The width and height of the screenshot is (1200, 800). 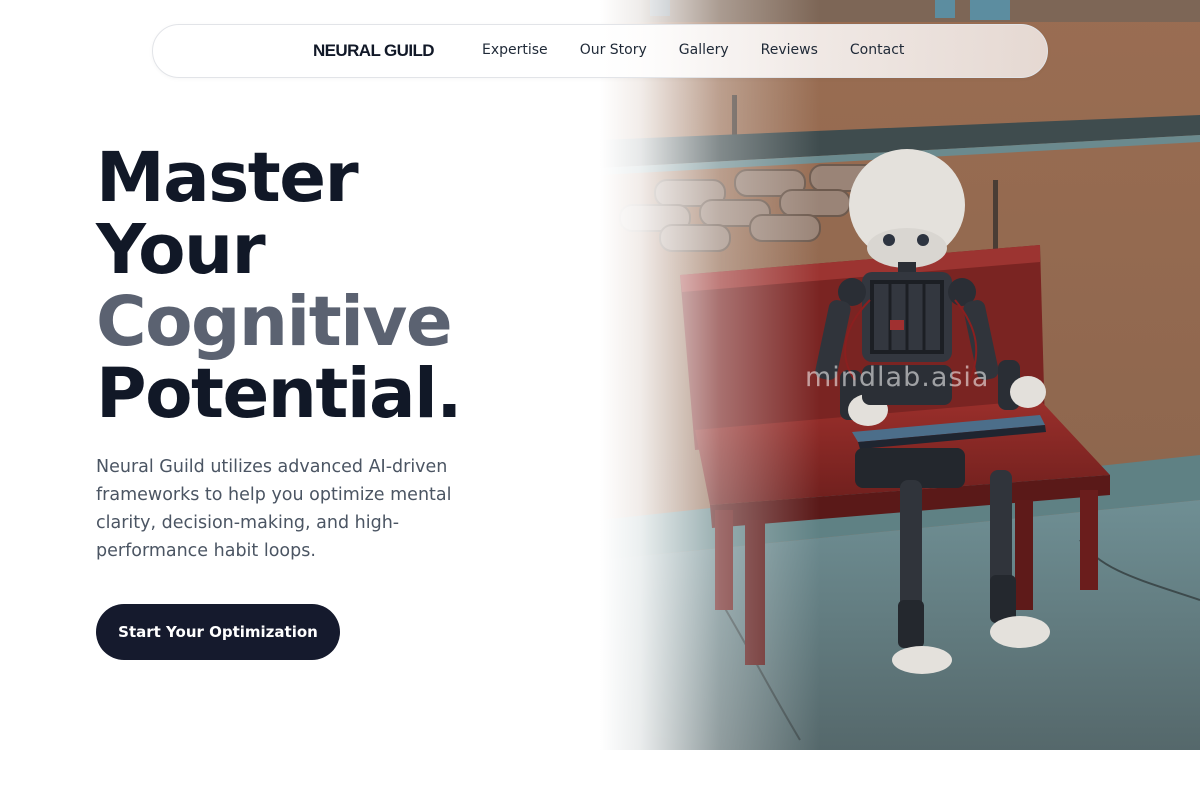 I want to click on hero-headline: Master Your Cognitive Potential., so click(x=279, y=286).